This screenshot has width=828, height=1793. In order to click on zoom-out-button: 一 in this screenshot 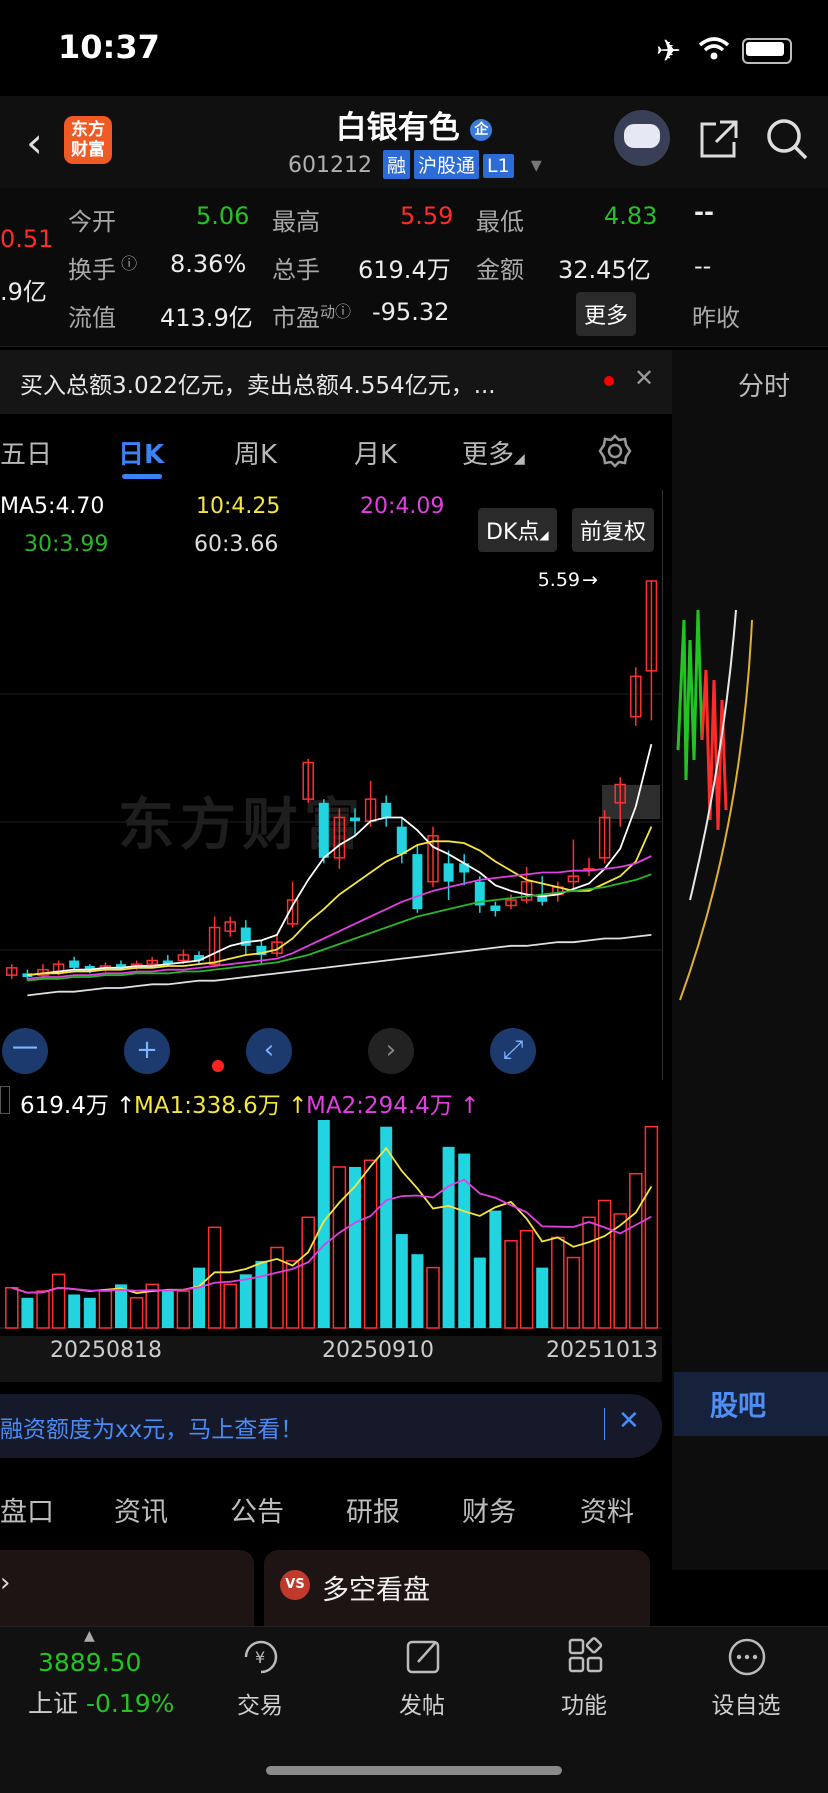, I will do `click(25, 1051)`.